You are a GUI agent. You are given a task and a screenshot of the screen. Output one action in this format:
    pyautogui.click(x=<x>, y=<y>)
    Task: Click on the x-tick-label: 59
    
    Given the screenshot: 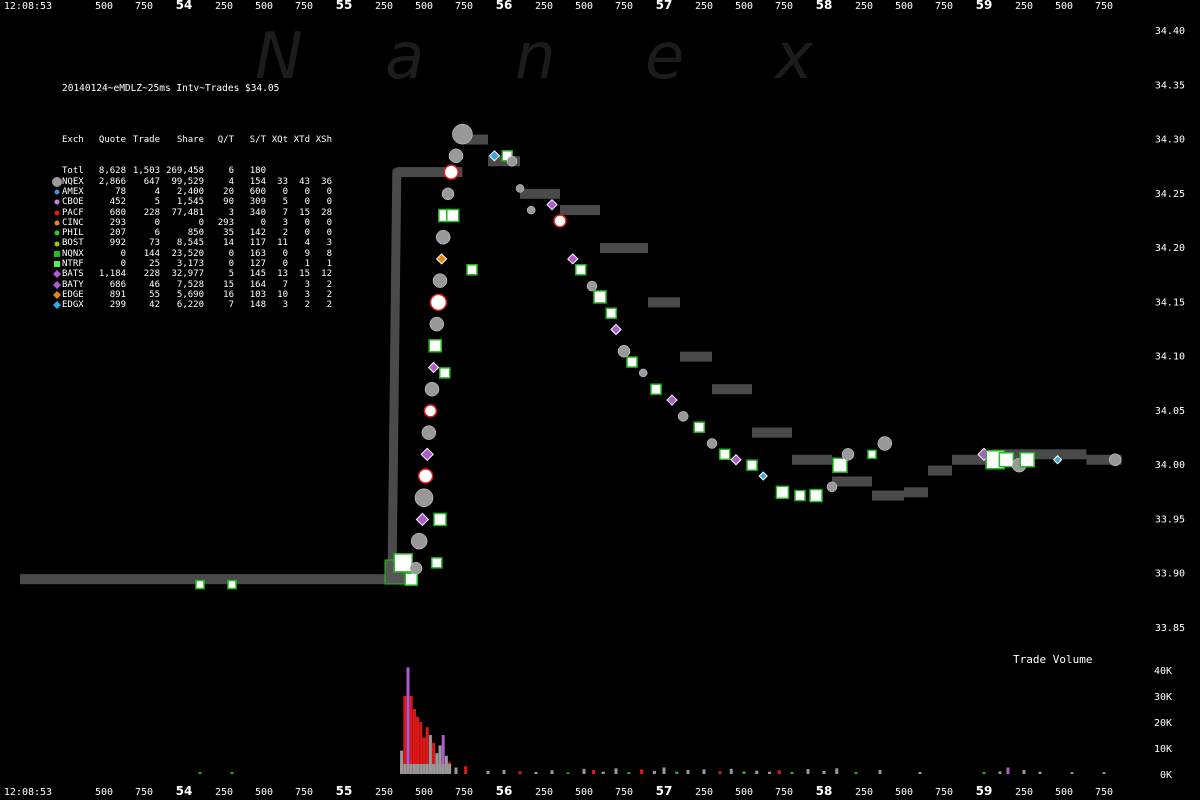 What is the action you would take?
    pyautogui.click(x=984, y=791)
    